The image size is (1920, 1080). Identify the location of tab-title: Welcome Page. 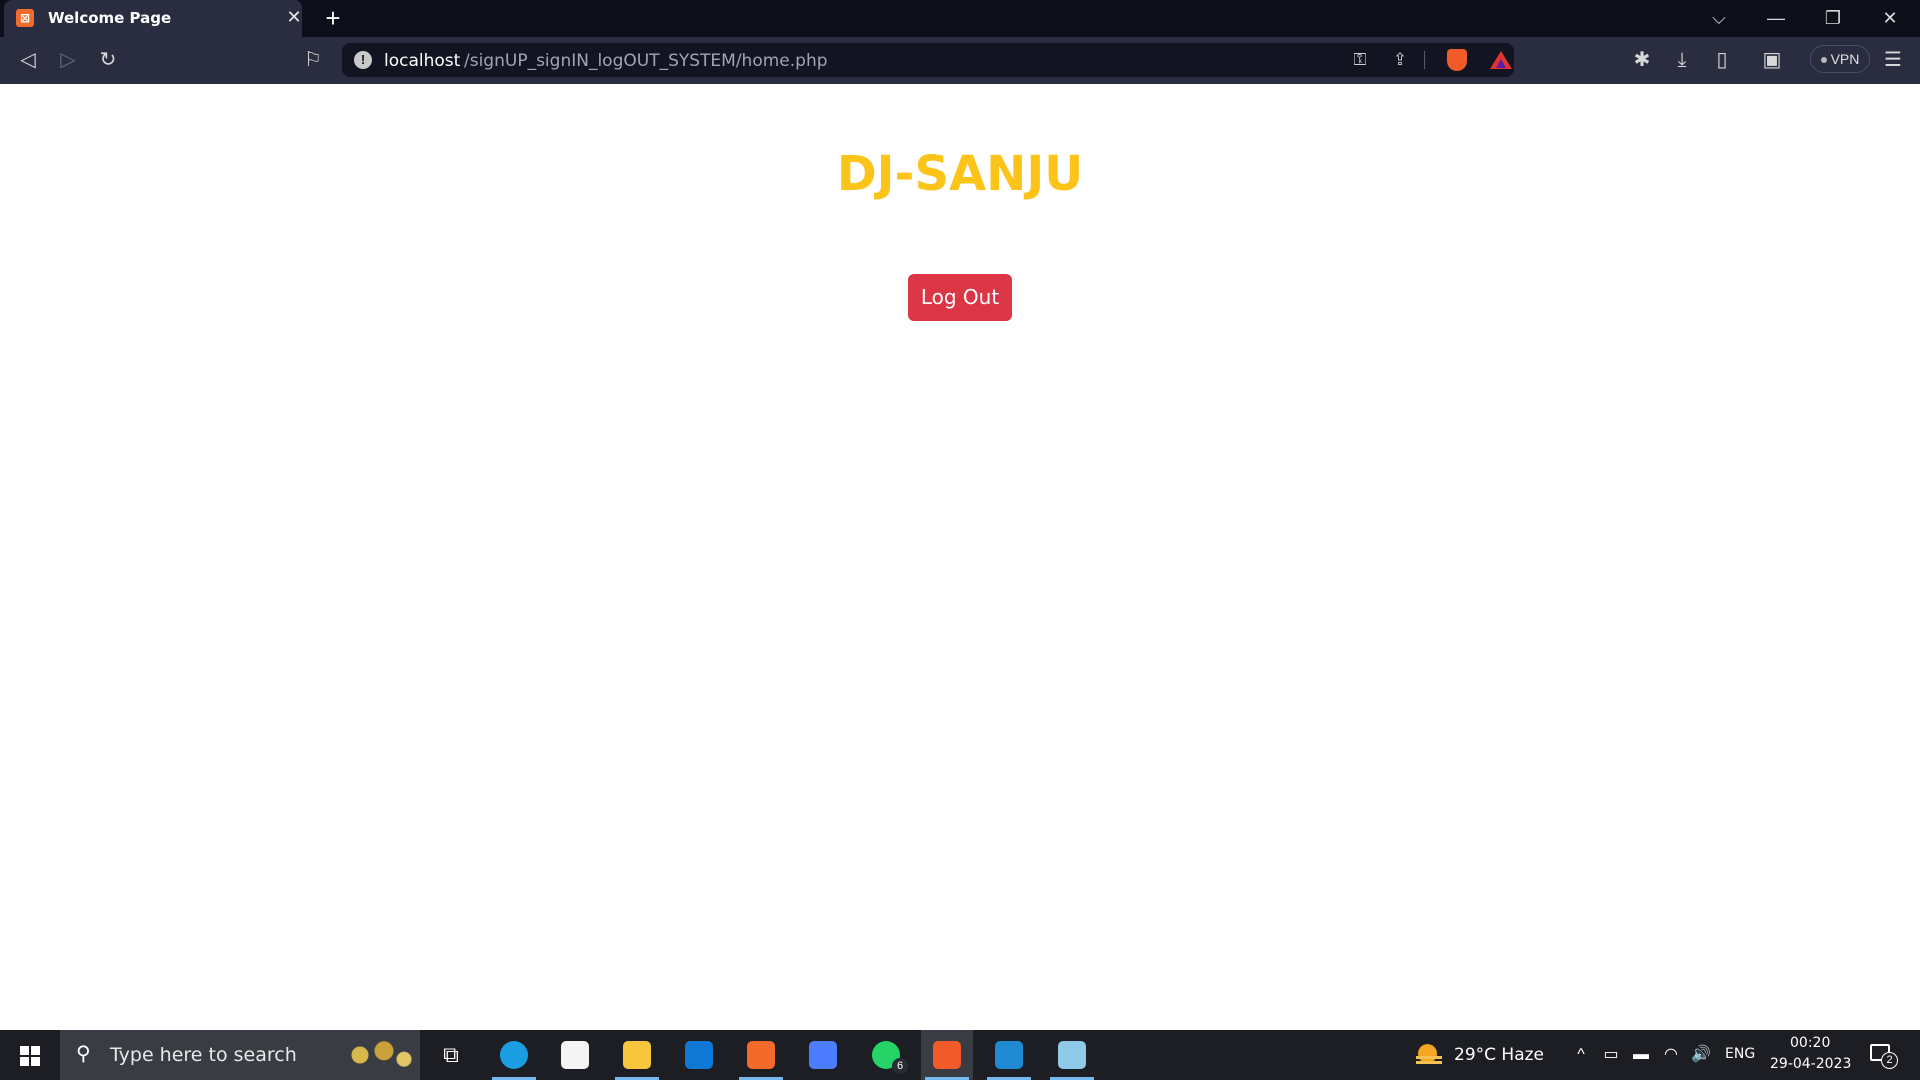
(110, 18).